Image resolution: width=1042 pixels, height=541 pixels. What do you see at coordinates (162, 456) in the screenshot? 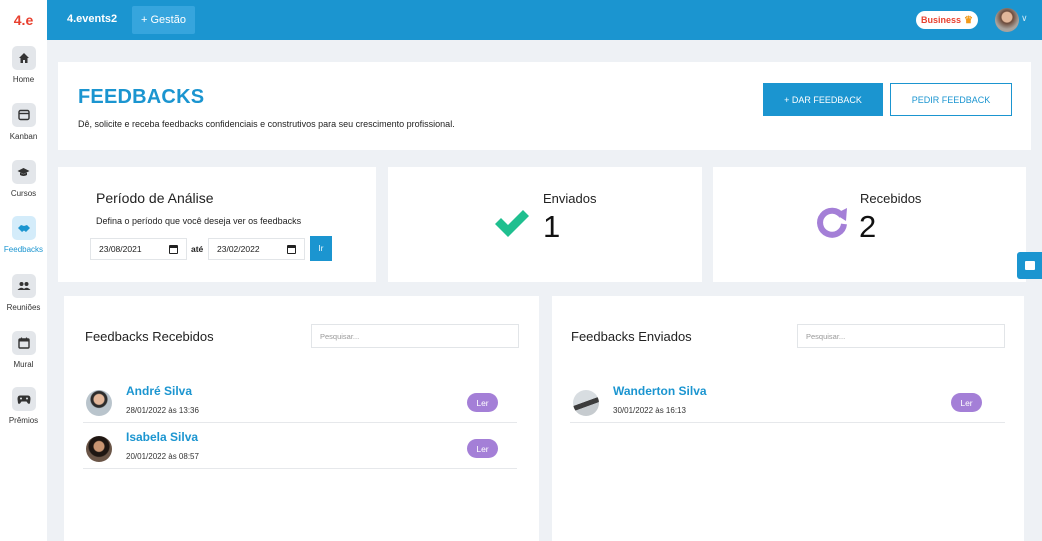
I see `feedback-date: 20/01/2022 às 08:57` at bounding box center [162, 456].